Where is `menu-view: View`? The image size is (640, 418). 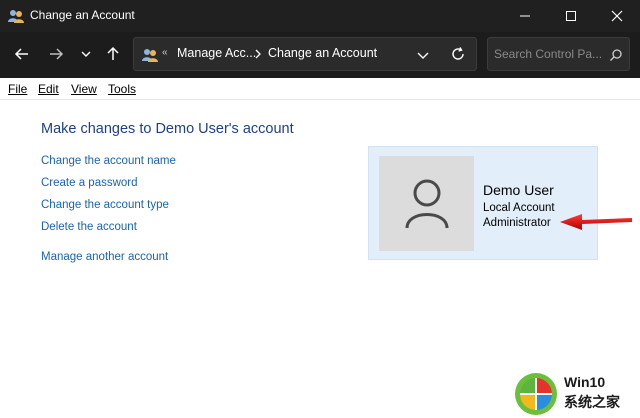
menu-view: View is located at coordinates (84, 89).